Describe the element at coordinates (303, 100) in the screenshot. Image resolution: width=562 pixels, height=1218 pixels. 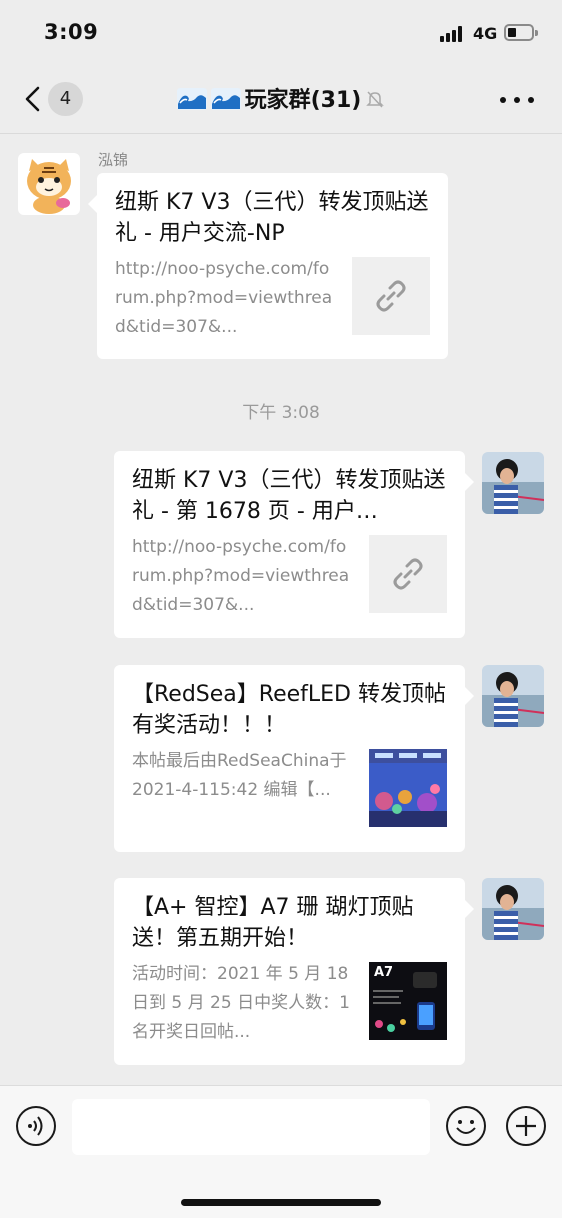
I see `chat-title: 玩家群(31)` at that location.